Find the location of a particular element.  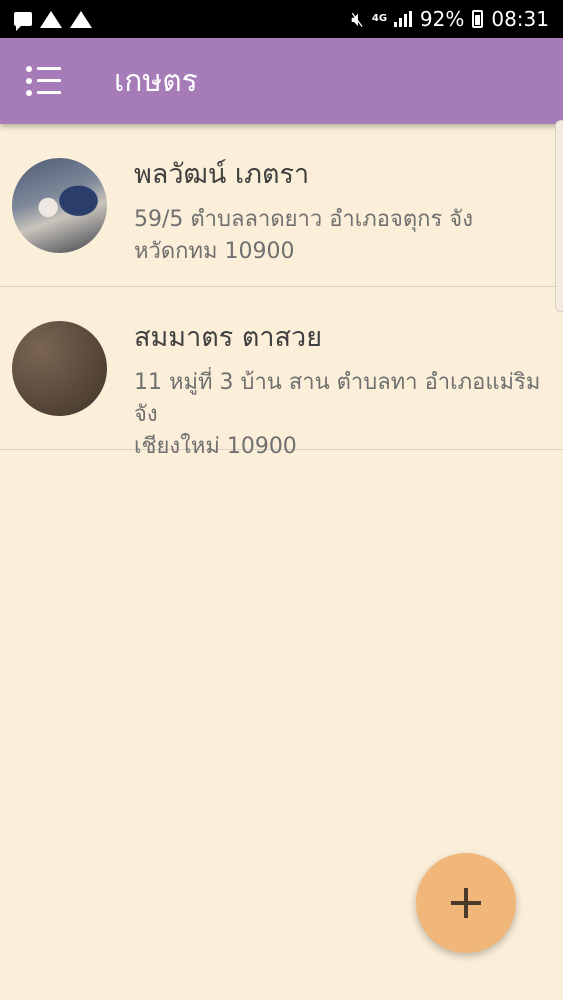

scrollbar is located at coordinates (559, 216).